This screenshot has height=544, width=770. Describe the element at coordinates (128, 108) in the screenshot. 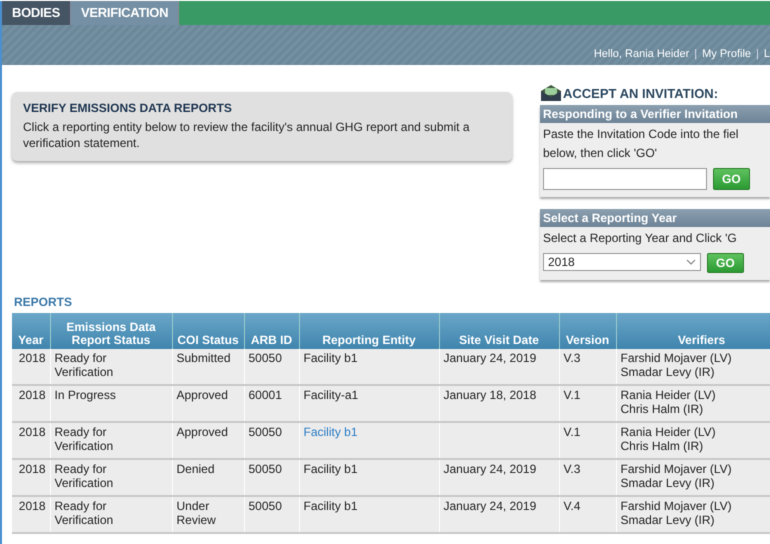

I see `intro-title: VERIFY EMISSIONS DATA REPORTS` at that location.